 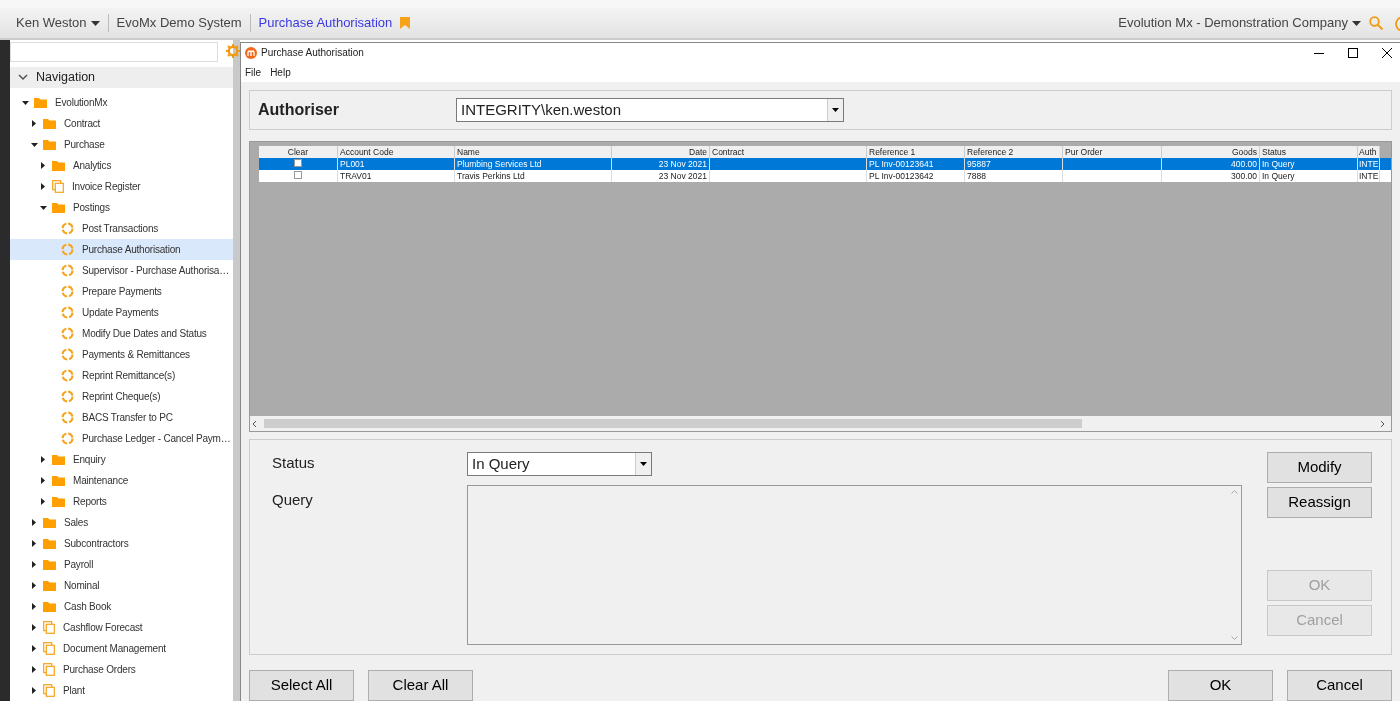 I want to click on scroll-up-icon, so click(x=1234, y=492).